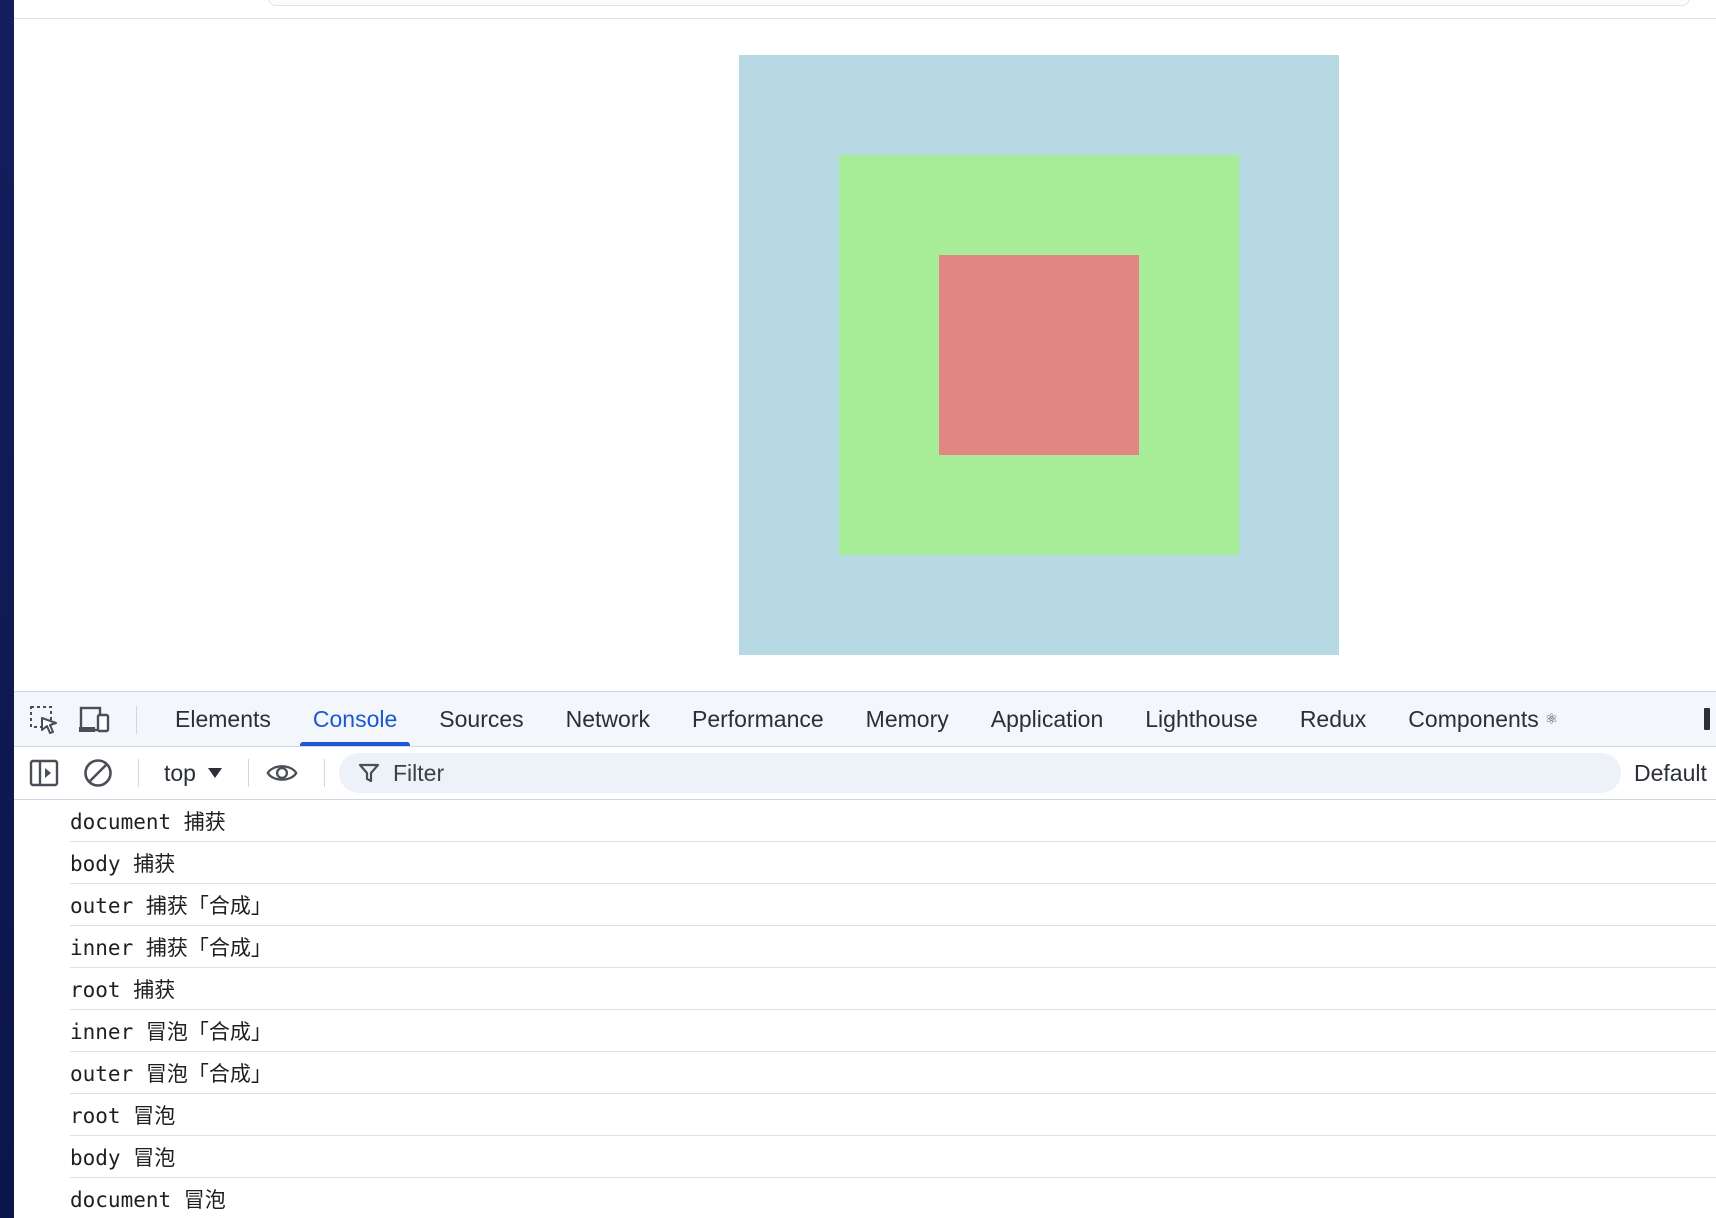 The width and height of the screenshot is (1716, 1218). Describe the element at coordinates (1551, 719) in the screenshot. I see `react-atom-icon: ⚛` at that location.